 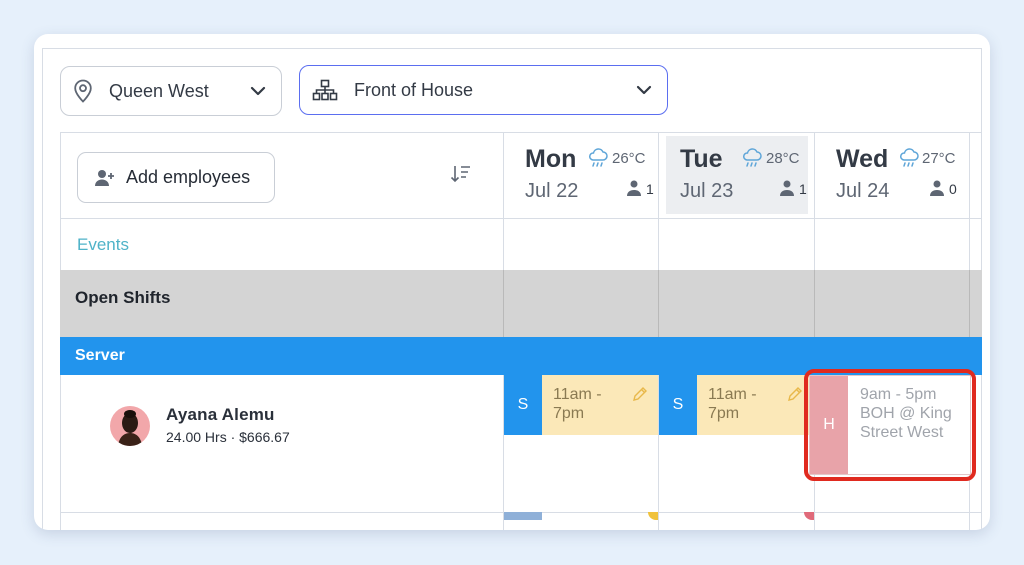 I want to click on temperature: 27°C, so click(x=939, y=158).